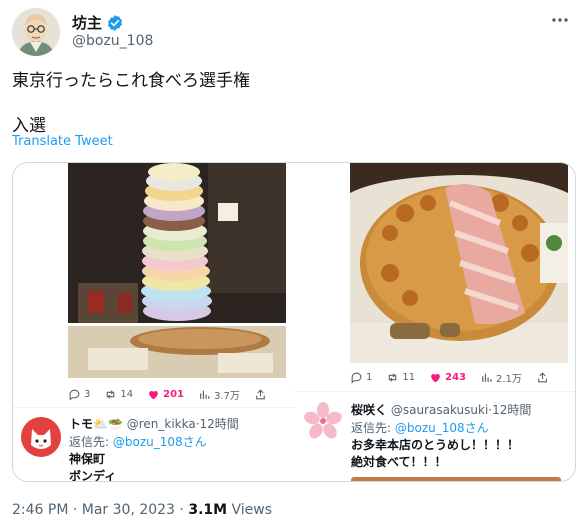 This screenshot has width=588, height=527. What do you see at coordinates (508, 379) in the screenshot?
I see `views-count: 2.1万` at bounding box center [508, 379].